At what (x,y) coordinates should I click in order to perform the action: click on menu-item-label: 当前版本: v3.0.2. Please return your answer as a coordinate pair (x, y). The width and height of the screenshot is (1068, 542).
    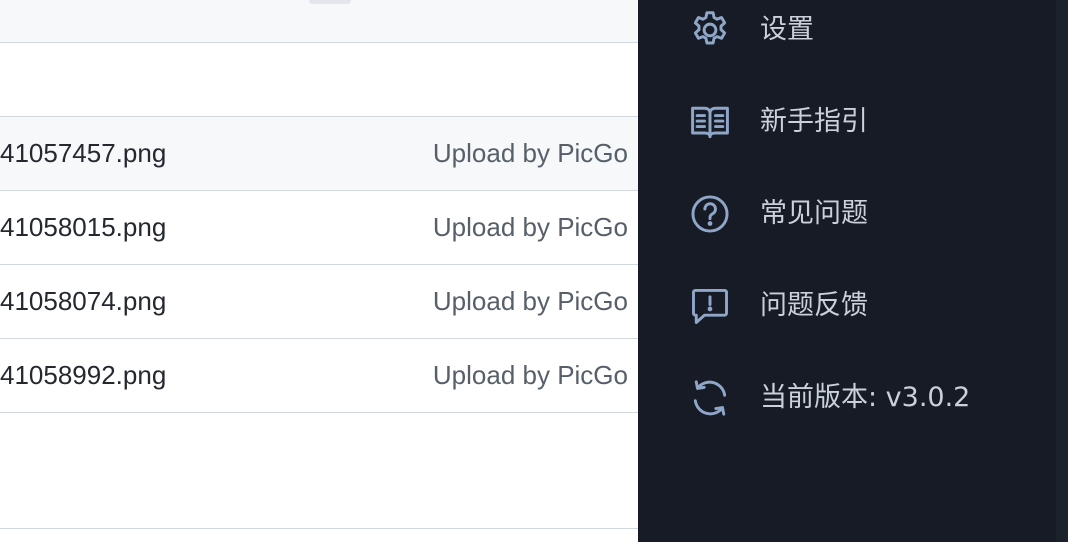
    Looking at the image, I should click on (865, 397).